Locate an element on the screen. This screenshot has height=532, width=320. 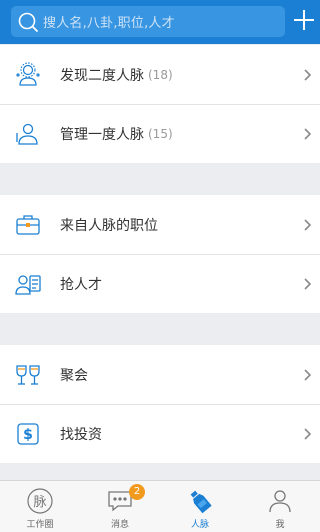
tab-contacts: 人脉 is located at coordinates (200, 506).